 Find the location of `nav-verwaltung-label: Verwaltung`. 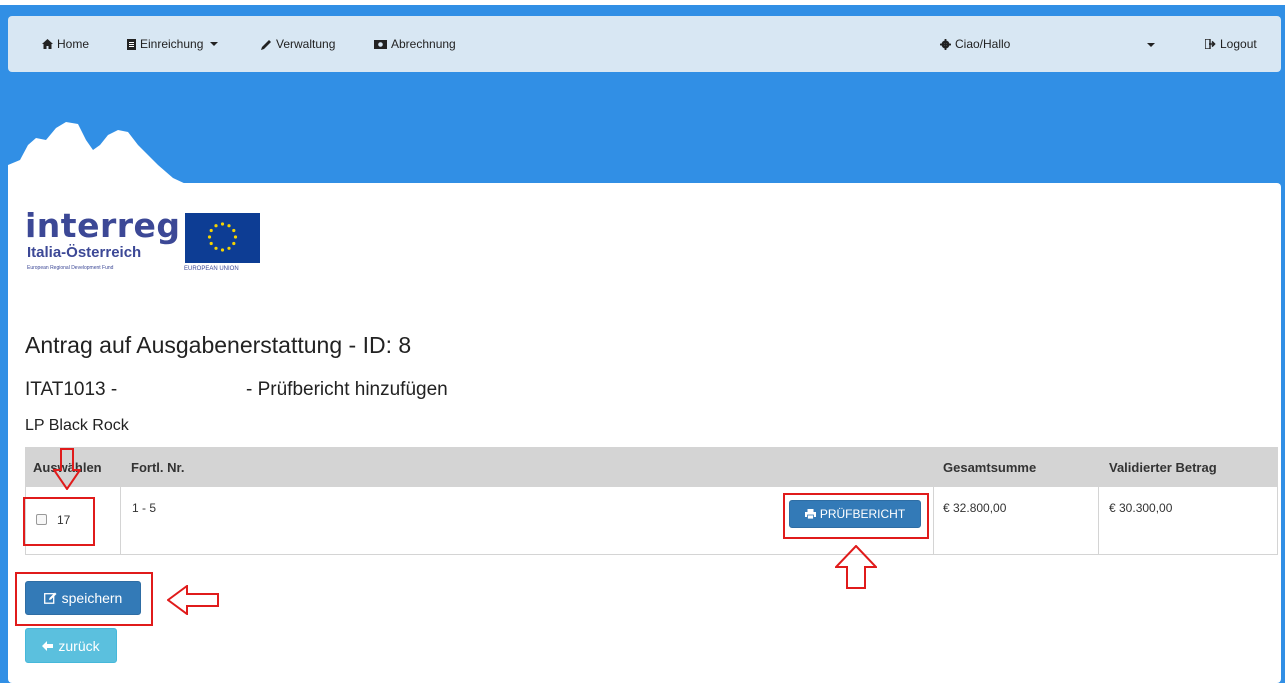

nav-verwaltung-label: Verwaltung is located at coordinates (306, 44).